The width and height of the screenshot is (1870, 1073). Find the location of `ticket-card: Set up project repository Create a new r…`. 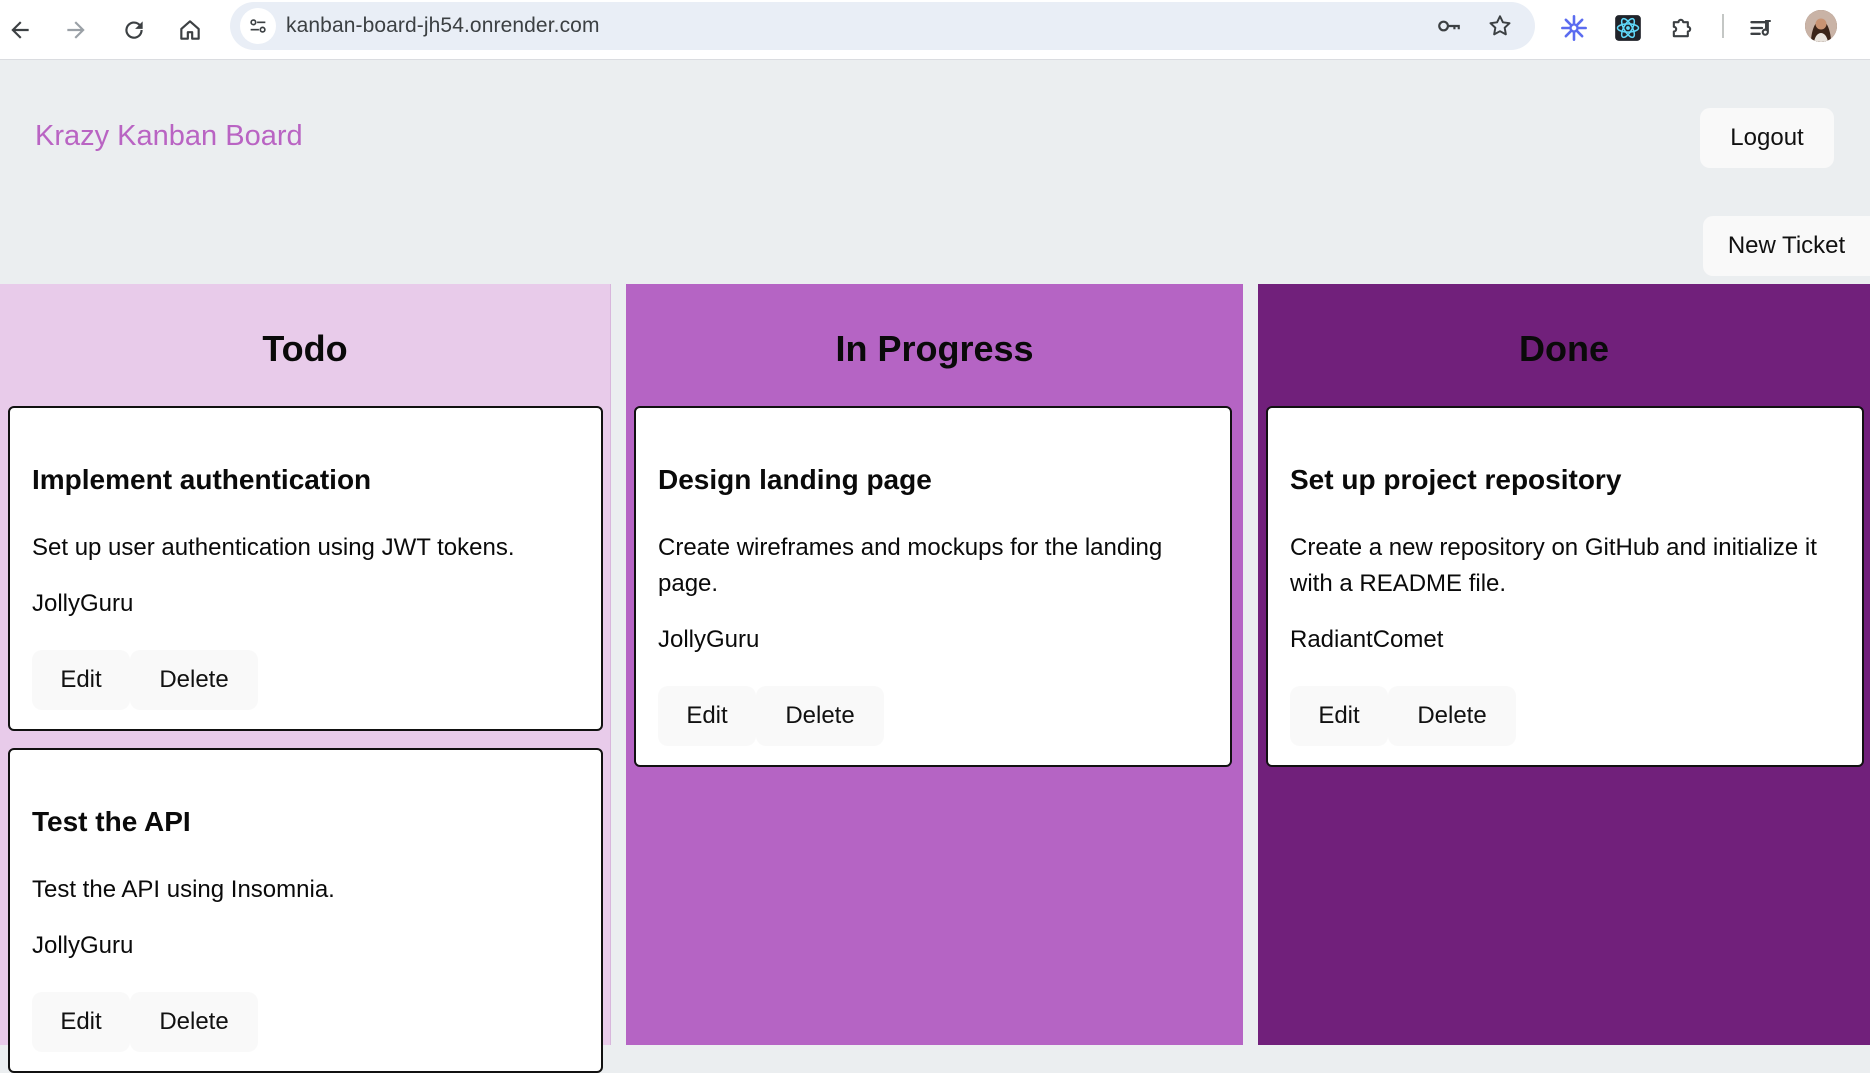

ticket-card: Set up project repository Create a new r… is located at coordinates (1565, 586).